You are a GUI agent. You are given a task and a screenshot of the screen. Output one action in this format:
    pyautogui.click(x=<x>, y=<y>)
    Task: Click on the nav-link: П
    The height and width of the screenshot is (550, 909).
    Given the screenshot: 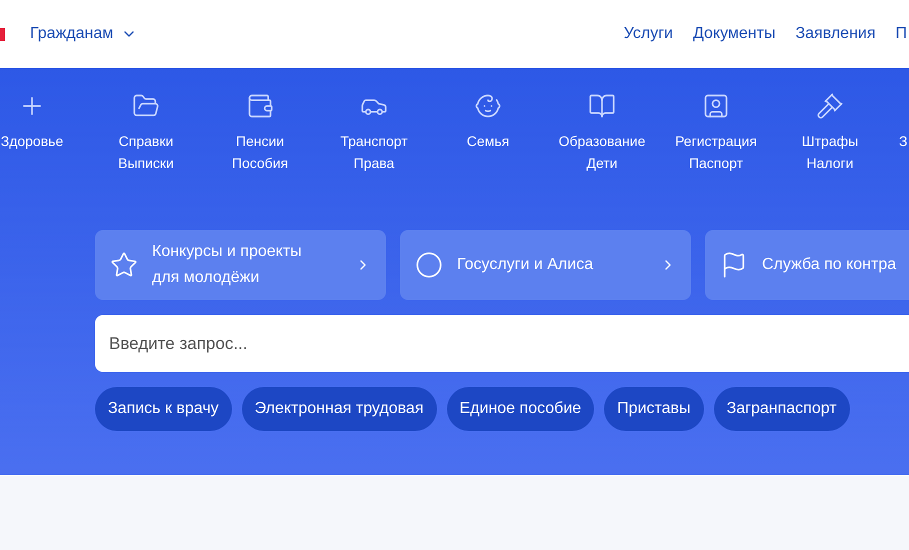 What is the action you would take?
    pyautogui.click(x=901, y=34)
    